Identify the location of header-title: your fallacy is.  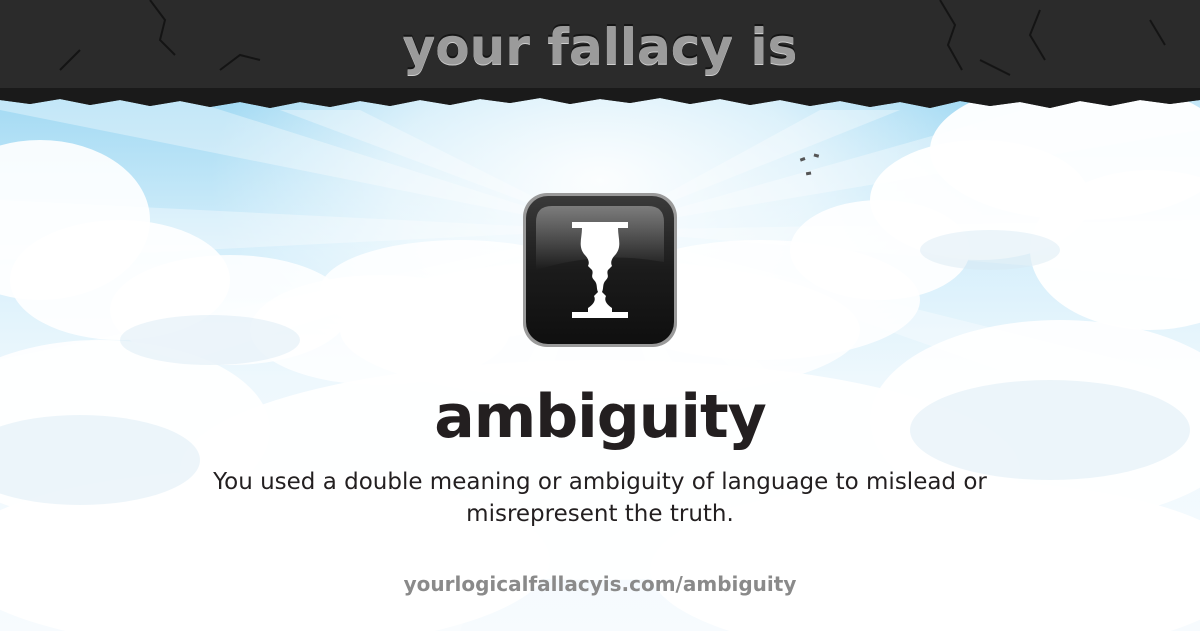
(600, 47).